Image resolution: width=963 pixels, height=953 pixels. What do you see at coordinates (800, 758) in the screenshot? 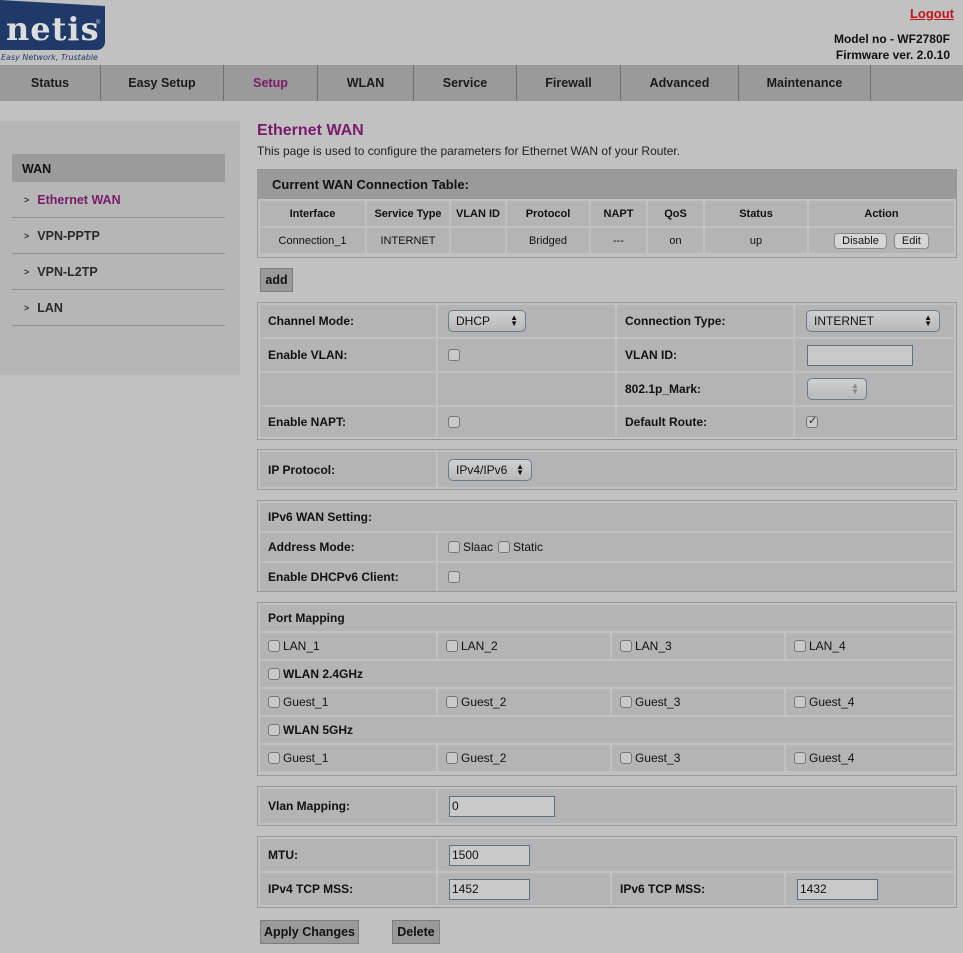
I see `wlan5-guest4-checkbox` at bounding box center [800, 758].